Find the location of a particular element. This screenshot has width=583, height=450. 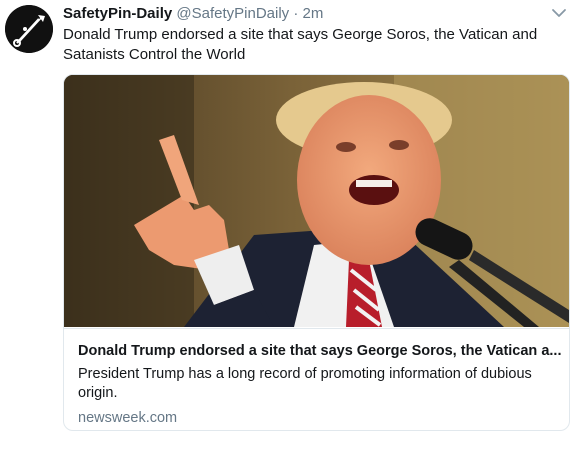

safety-pin-logo-icon is located at coordinates (29, 29).